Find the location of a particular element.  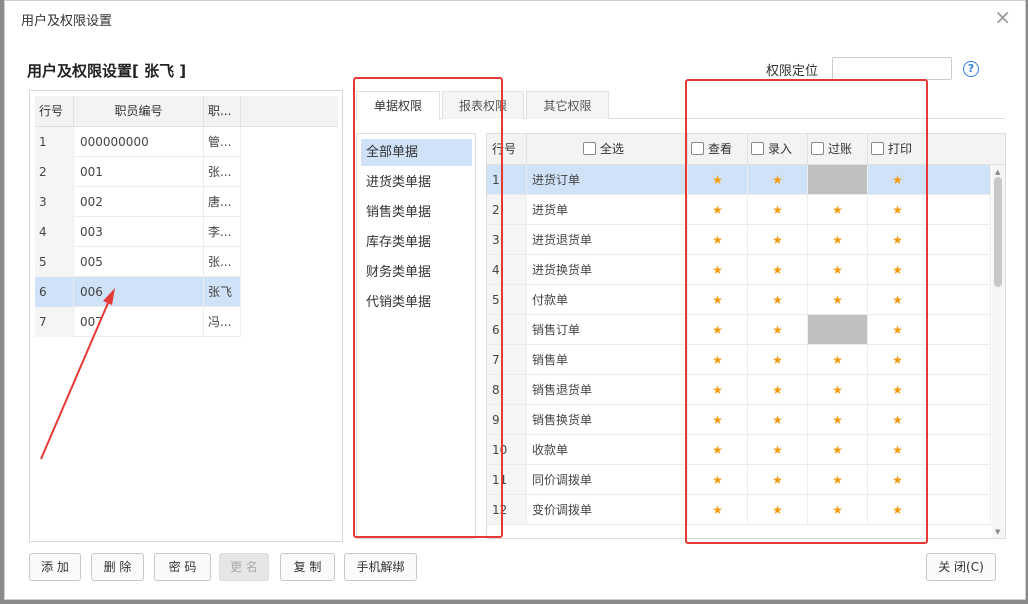

permission-row: 12 变价调拨单 ★ ★ ★ ★ is located at coordinates (739, 510).